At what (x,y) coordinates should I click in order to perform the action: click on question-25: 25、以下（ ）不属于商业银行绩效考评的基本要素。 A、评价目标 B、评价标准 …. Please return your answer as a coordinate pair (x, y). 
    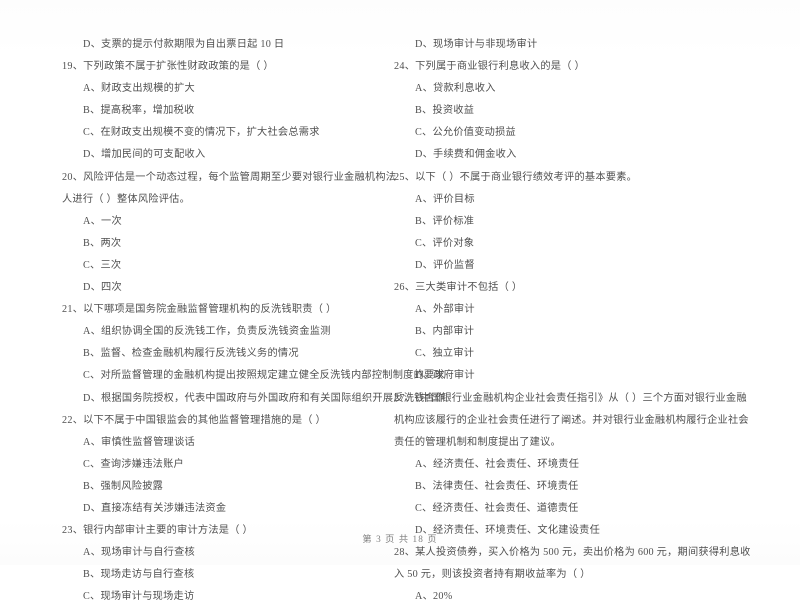
    Looking at the image, I should click on (573, 222).